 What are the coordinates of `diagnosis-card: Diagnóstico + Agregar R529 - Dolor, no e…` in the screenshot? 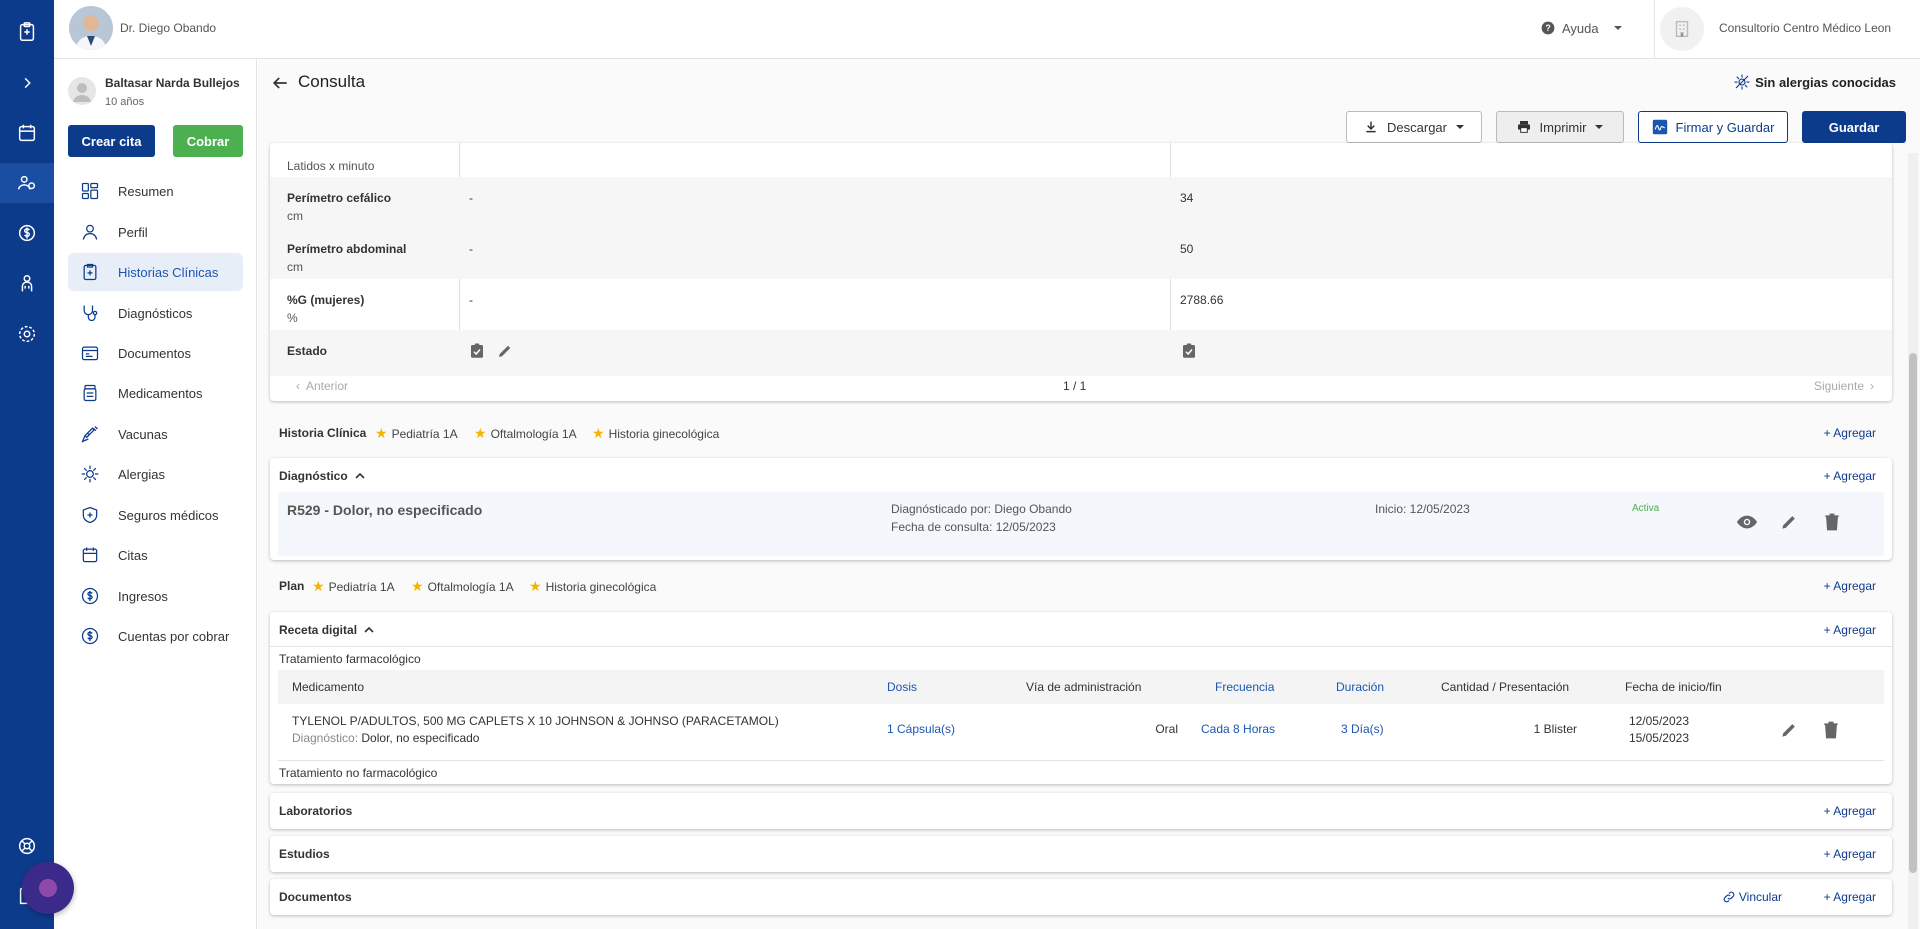 It's located at (1081, 509).